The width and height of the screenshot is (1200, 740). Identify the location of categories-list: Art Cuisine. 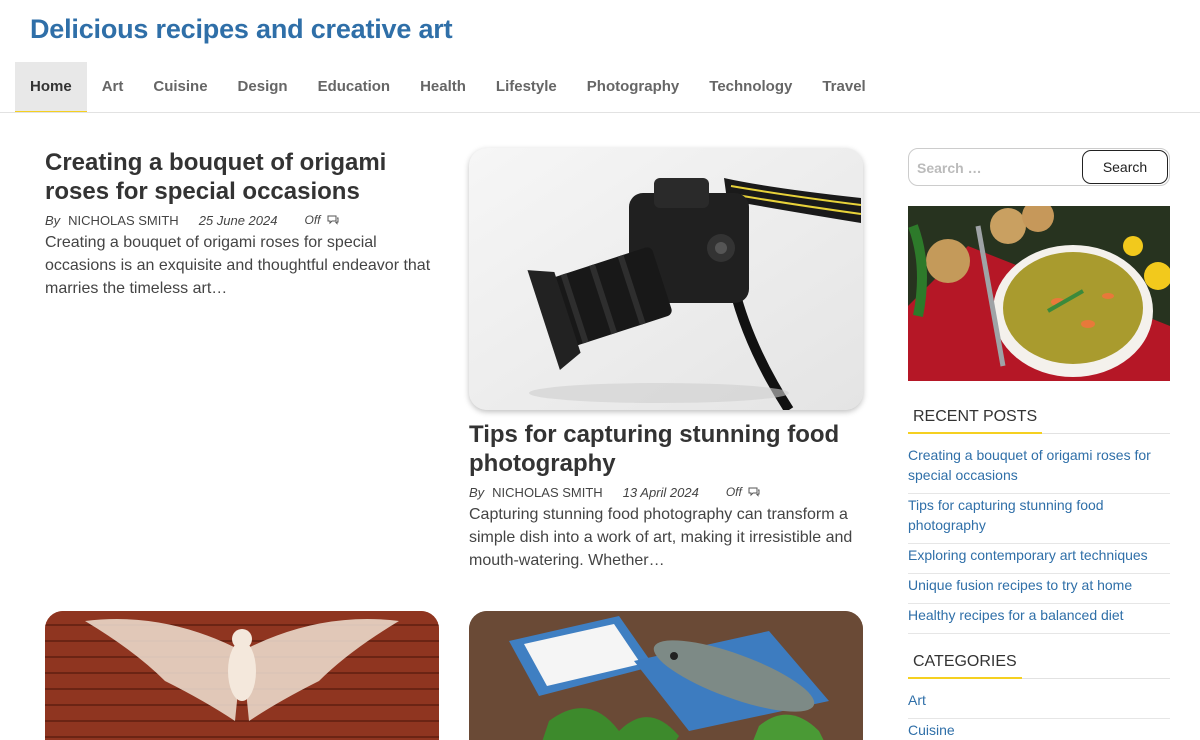
(1039, 715).